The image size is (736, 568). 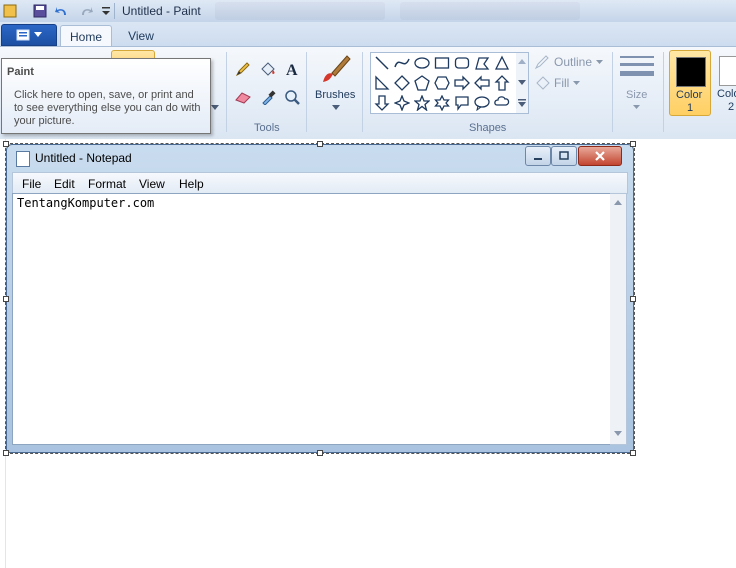 I want to click on color-1-label: Color, so click(x=689, y=95).